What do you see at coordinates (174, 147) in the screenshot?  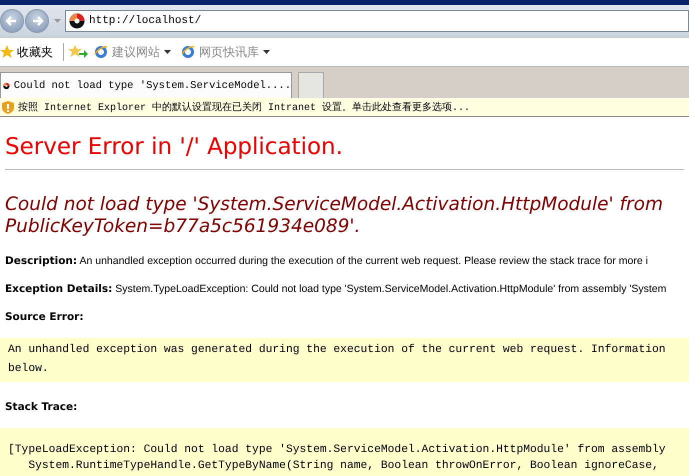 I see `page-heading: Server Error in '/' Application.` at bounding box center [174, 147].